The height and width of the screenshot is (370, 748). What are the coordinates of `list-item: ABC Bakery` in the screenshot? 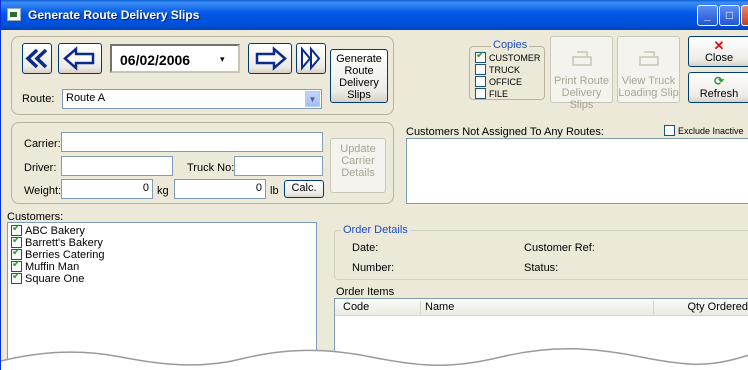 It's located at (162, 230).